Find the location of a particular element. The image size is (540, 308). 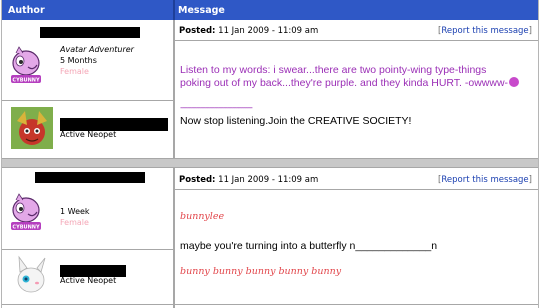

account-age: 5 Months is located at coordinates (78, 60).